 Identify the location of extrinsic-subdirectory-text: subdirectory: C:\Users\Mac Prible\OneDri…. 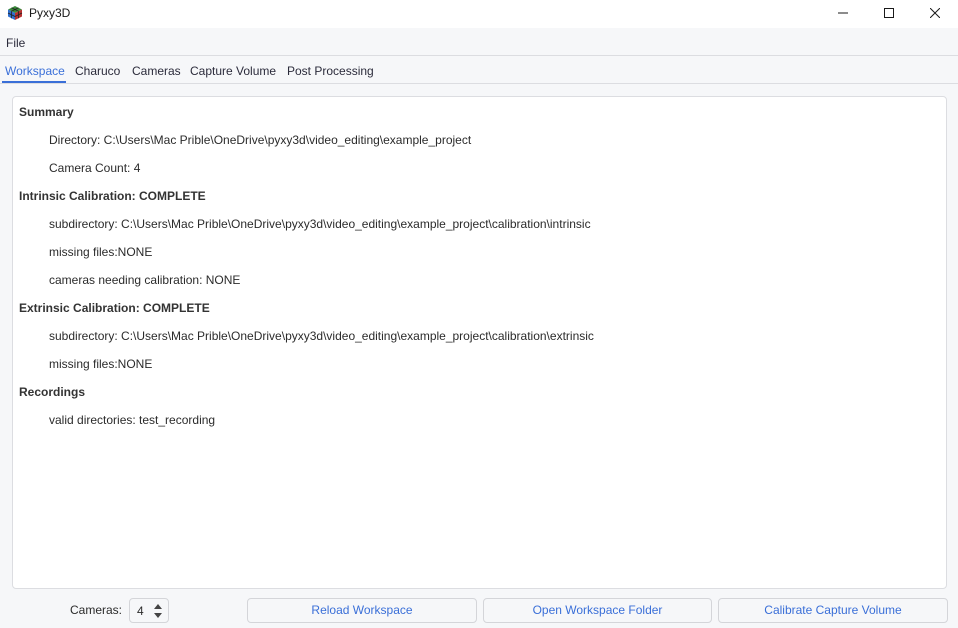
(321, 336).